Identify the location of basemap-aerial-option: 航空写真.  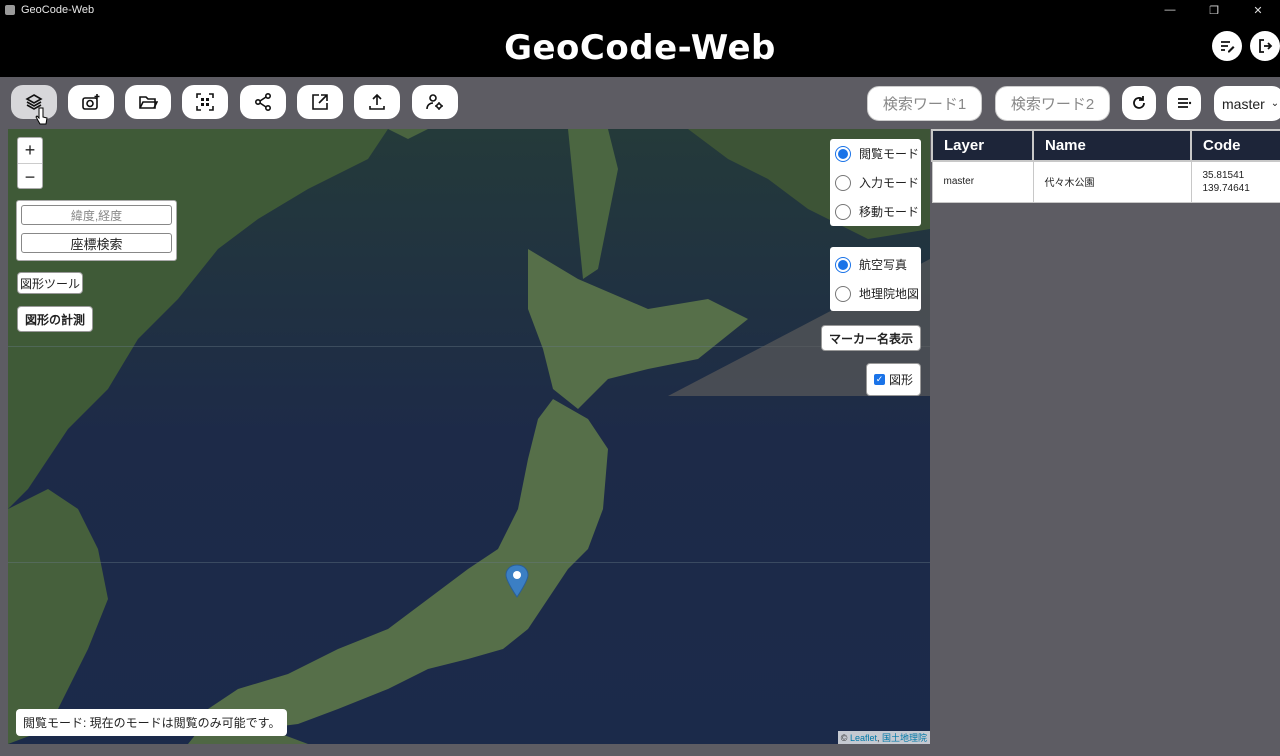
(875, 264).